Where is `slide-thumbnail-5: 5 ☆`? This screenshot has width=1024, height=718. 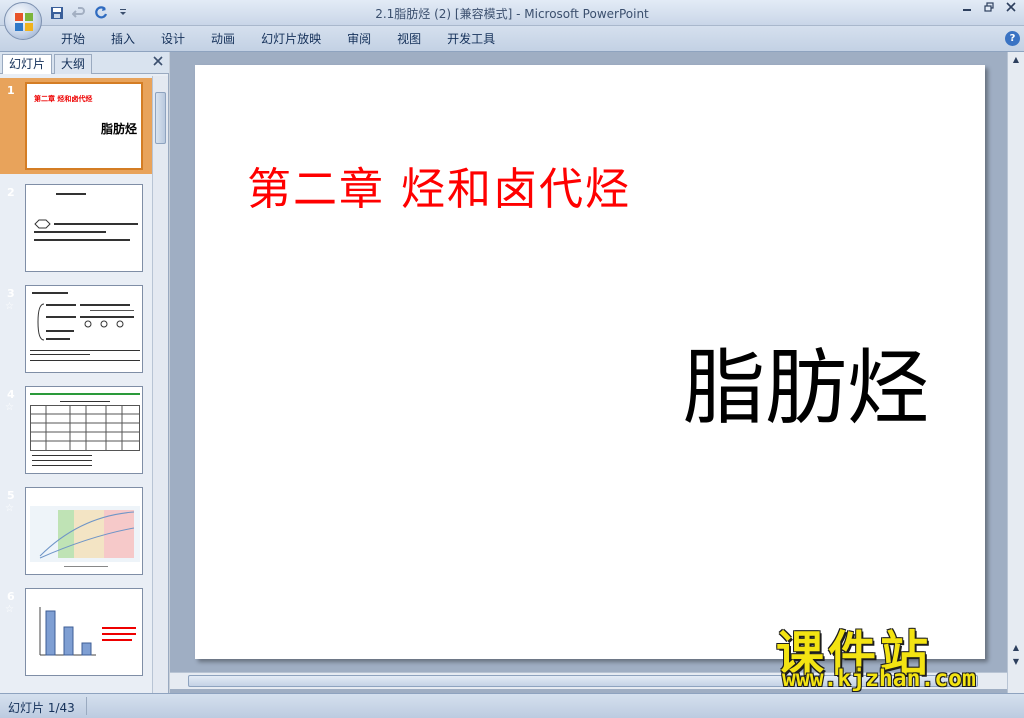
slide-thumbnail-5: 5 ☆ is located at coordinates (76, 531).